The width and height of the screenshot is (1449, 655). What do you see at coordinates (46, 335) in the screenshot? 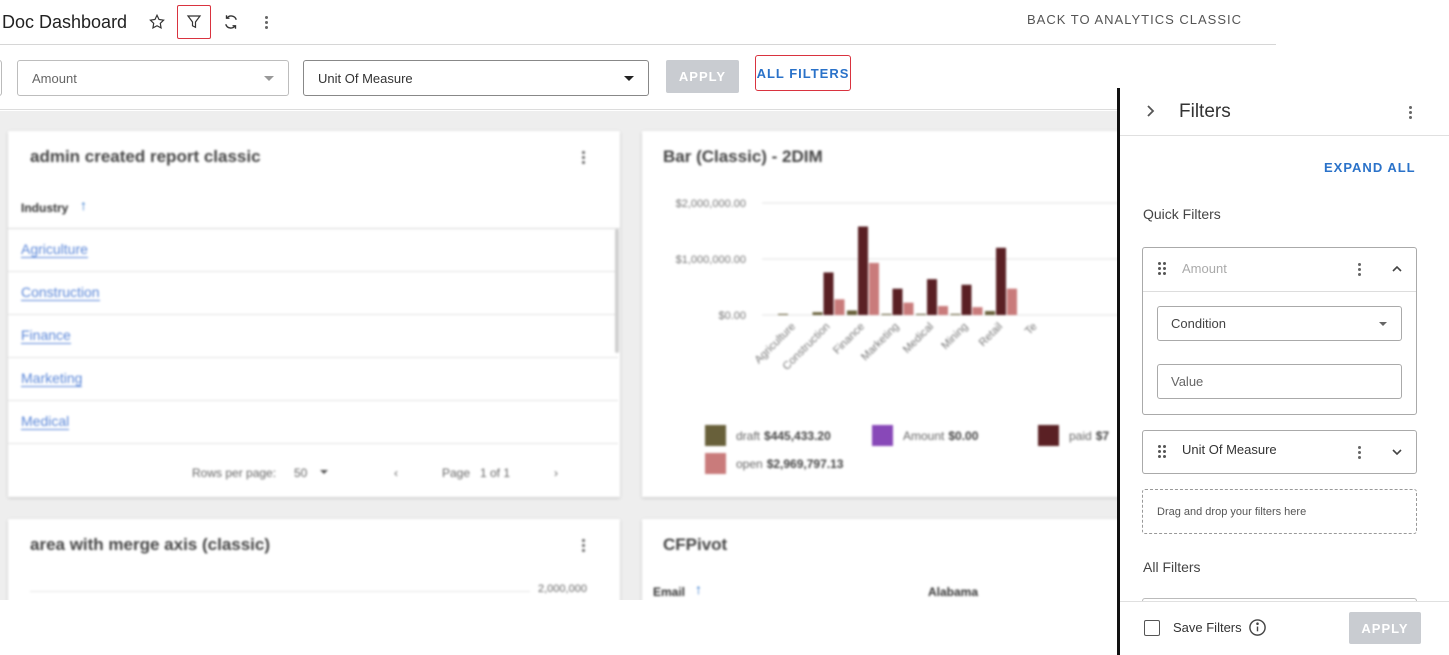
I see `row-link: Finance` at bounding box center [46, 335].